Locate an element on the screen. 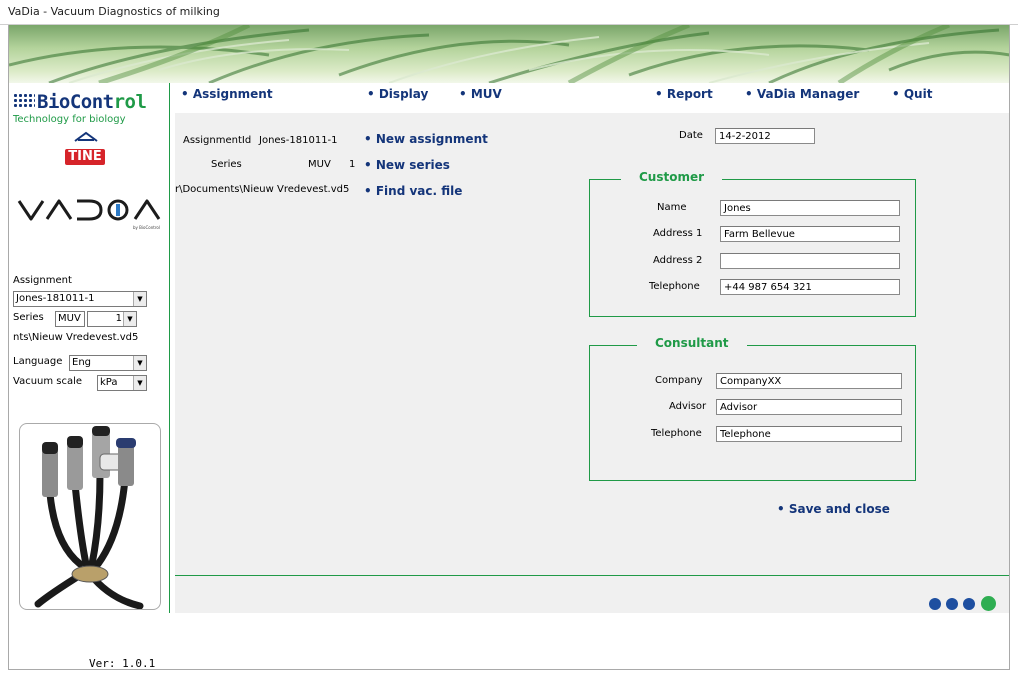 Image resolution: width=1018 pixels, height=675 pixels. series-type-main: MUV is located at coordinates (319, 164).